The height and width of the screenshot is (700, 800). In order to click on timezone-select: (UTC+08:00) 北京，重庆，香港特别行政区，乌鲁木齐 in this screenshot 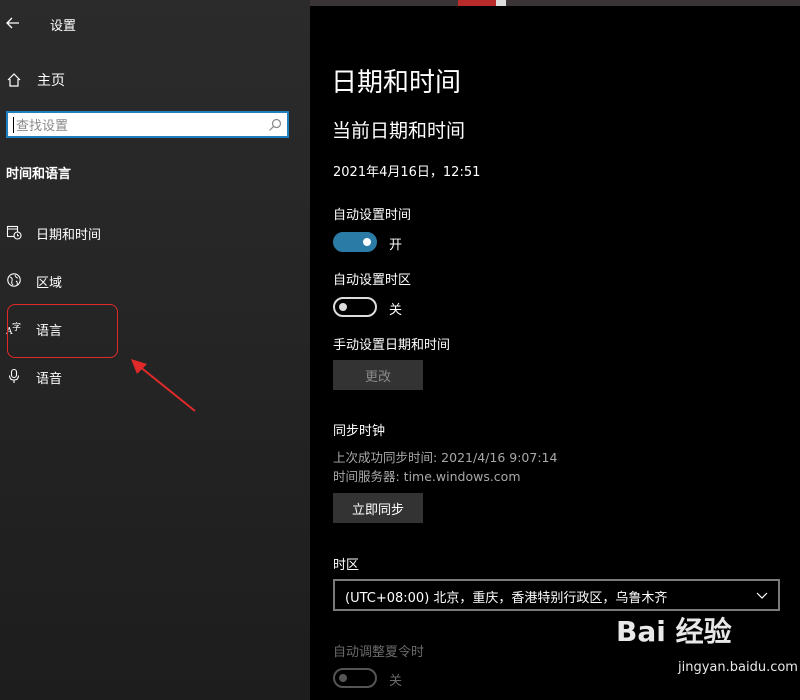, I will do `click(556, 595)`.